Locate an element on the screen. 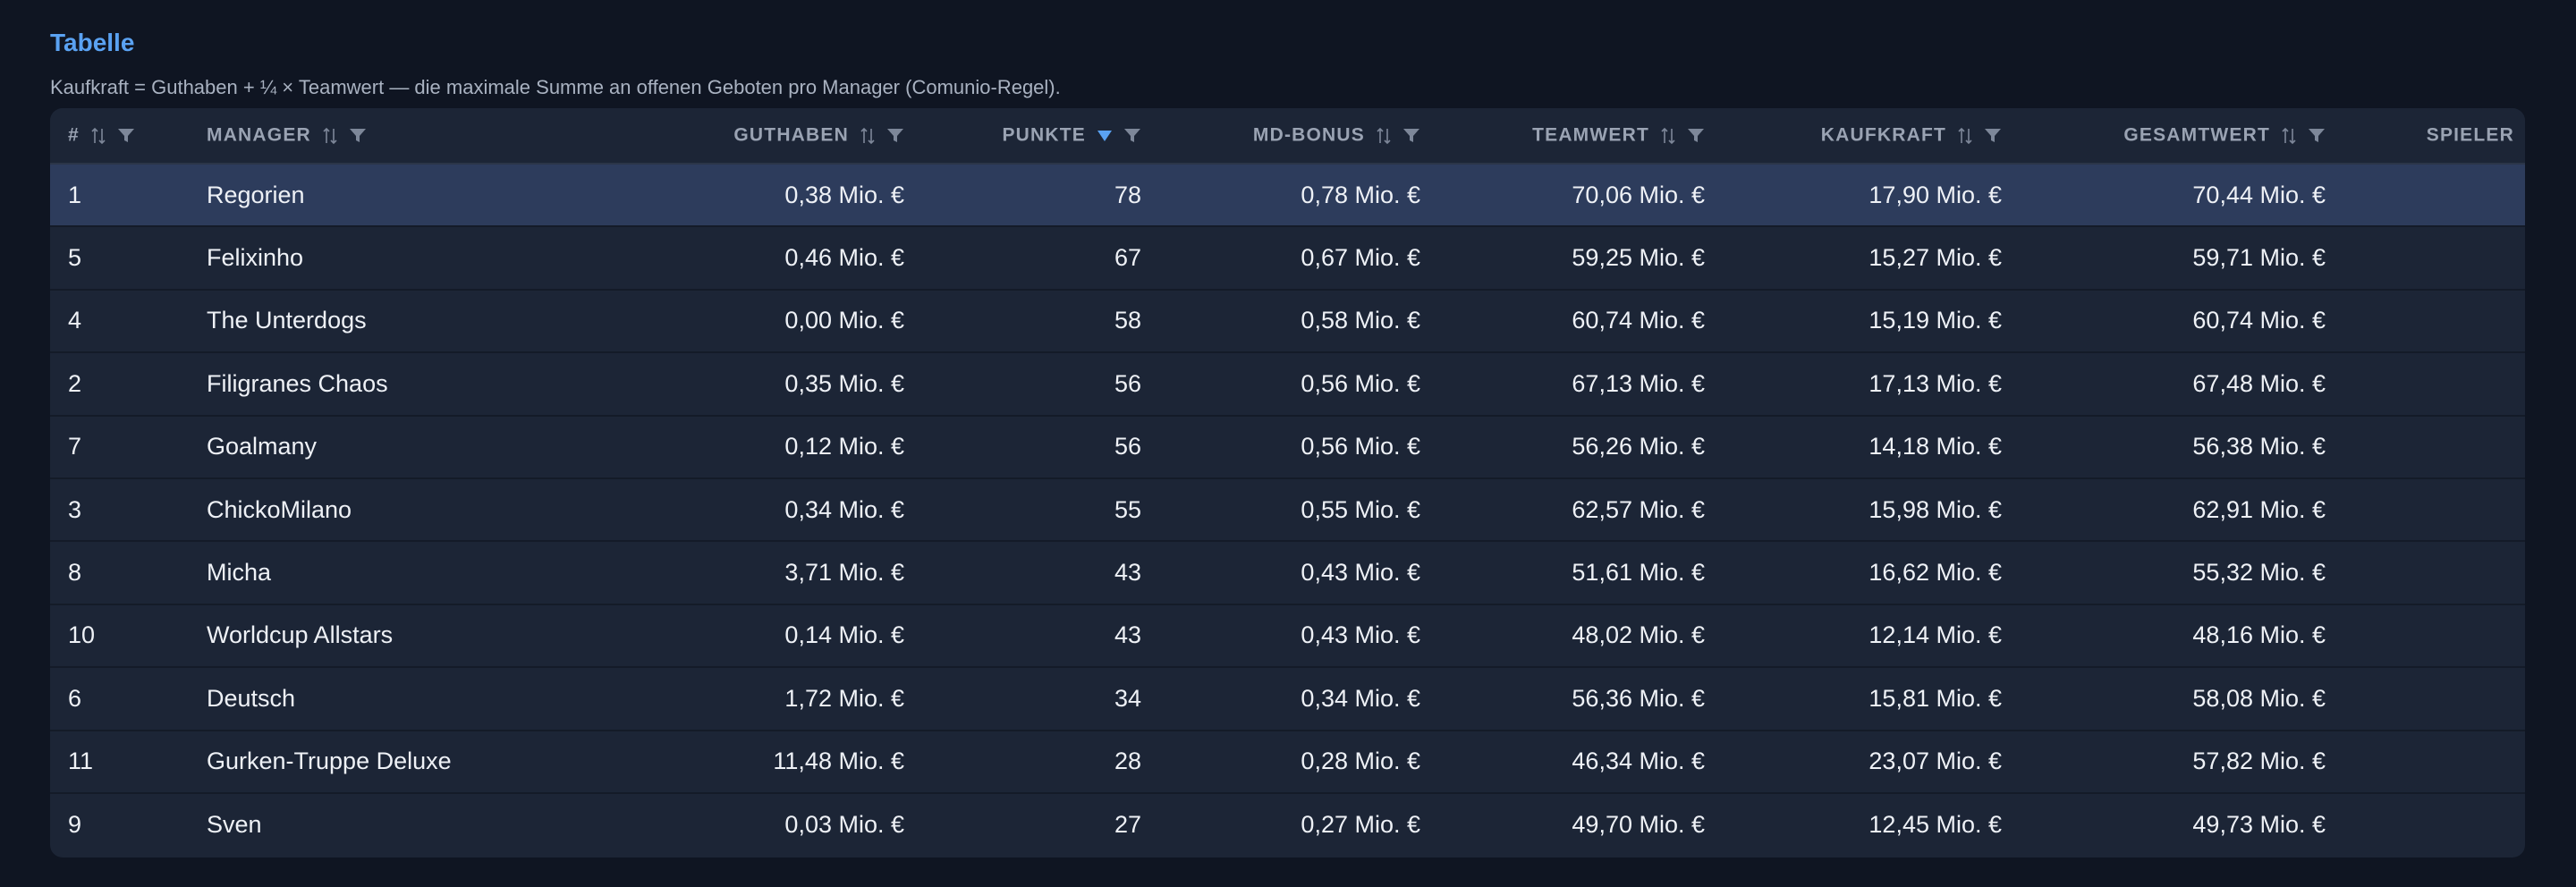 The height and width of the screenshot is (887, 2576). cell-rank: 2 is located at coordinates (75, 383).